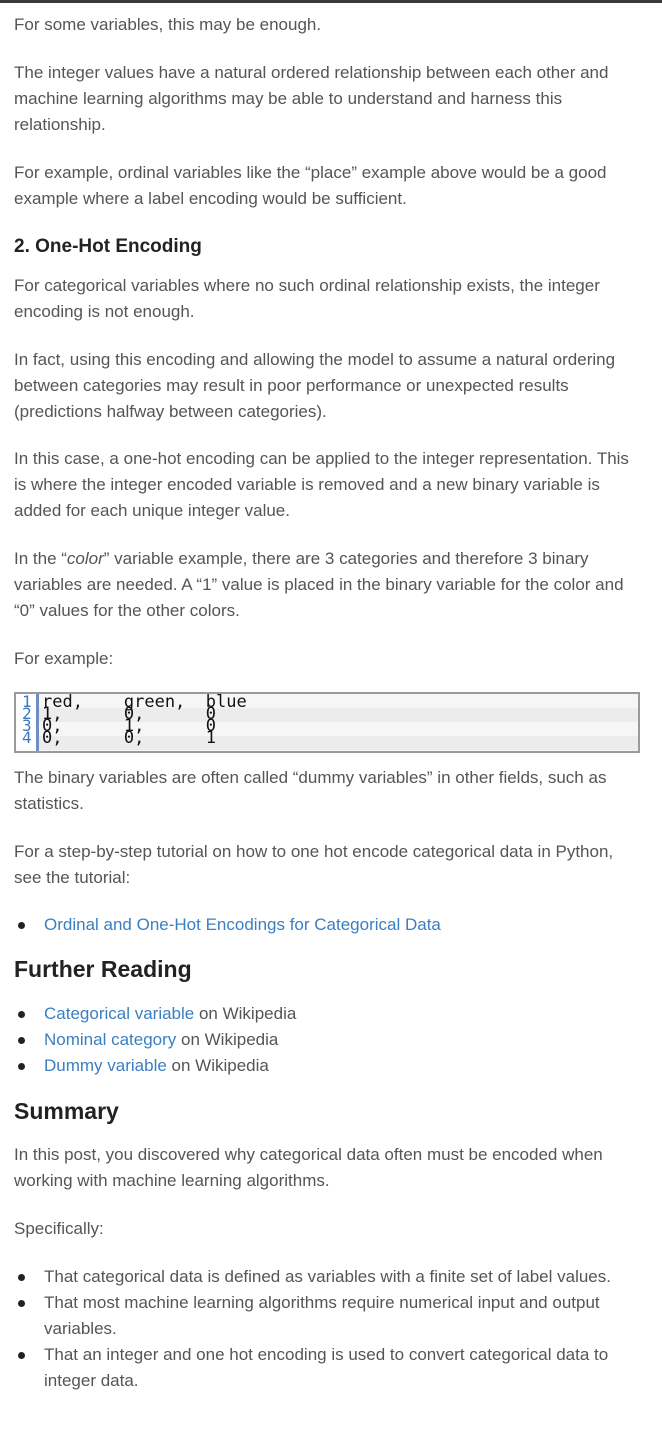  I want to click on section-heading-summary: Summary, so click(66, 1111).